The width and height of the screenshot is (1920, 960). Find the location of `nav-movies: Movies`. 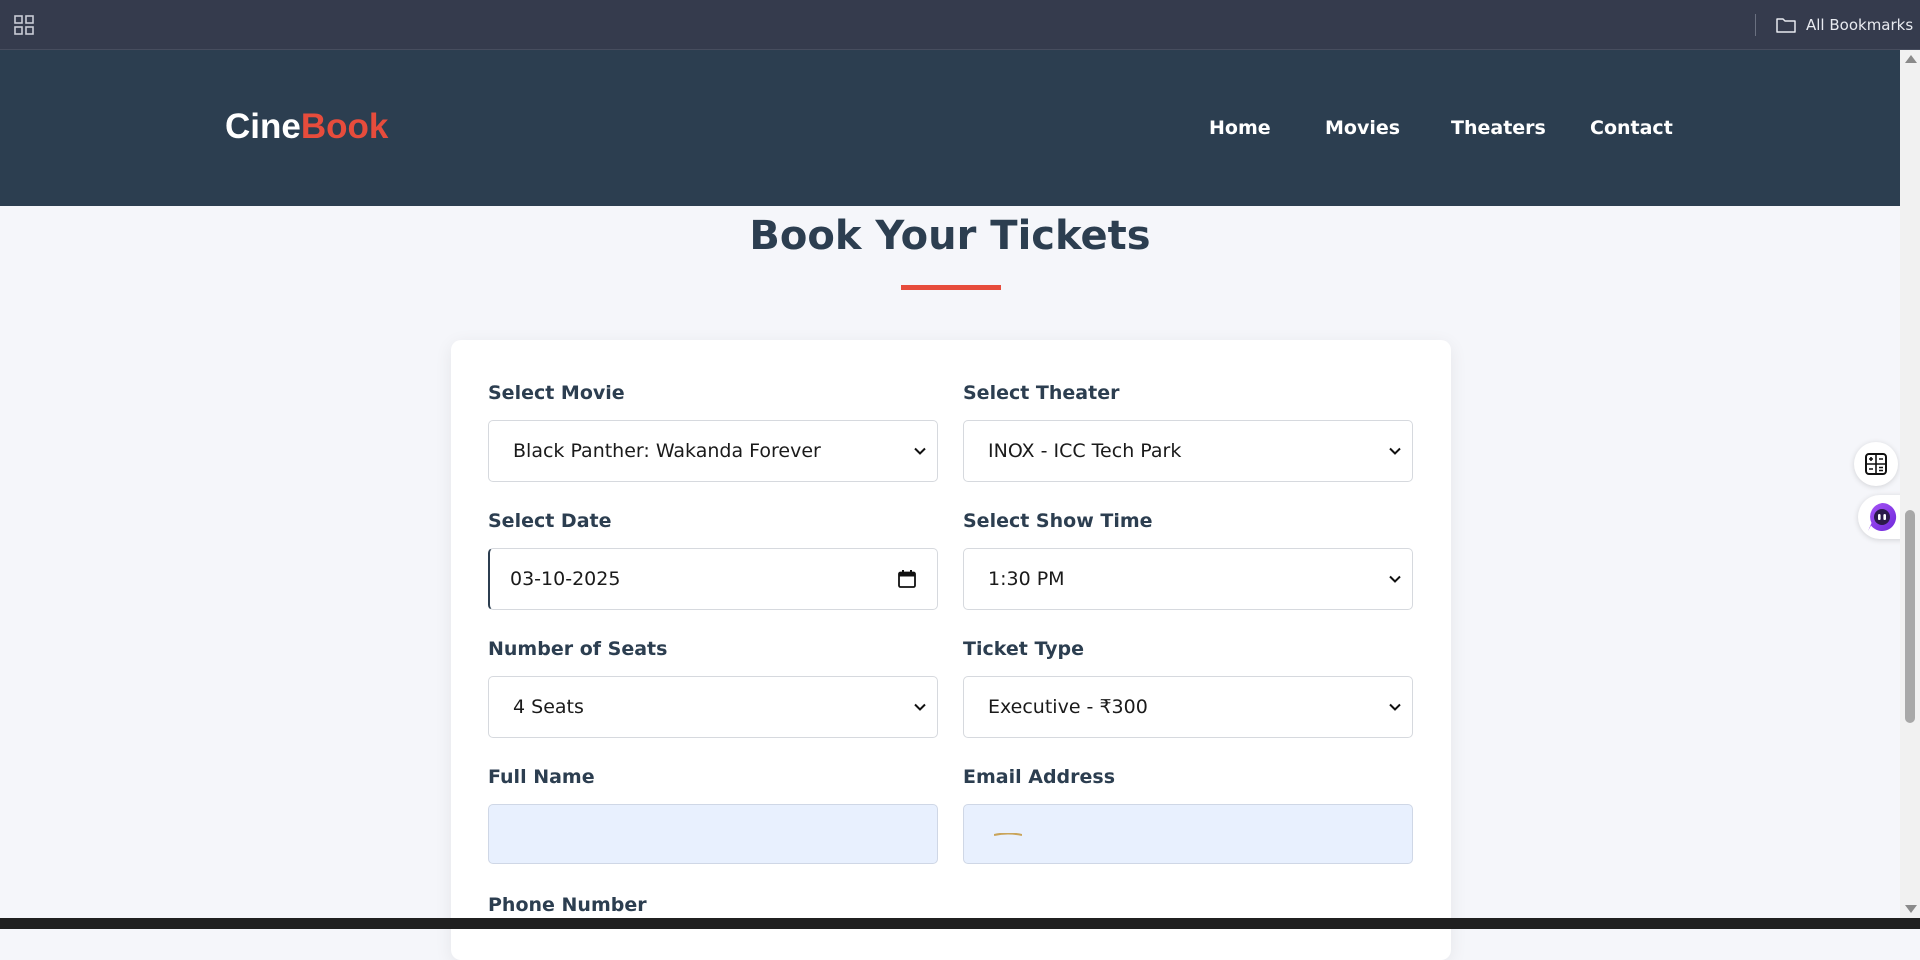

nav-movies: Movies is located at coordinates (1362, 128).